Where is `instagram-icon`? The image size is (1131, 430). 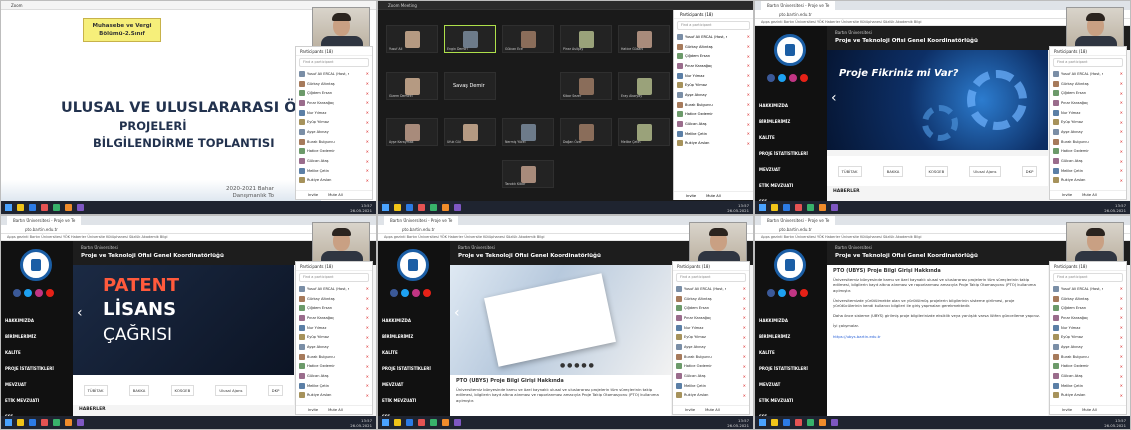
instagram-icon is located at coordinates (416, 293).